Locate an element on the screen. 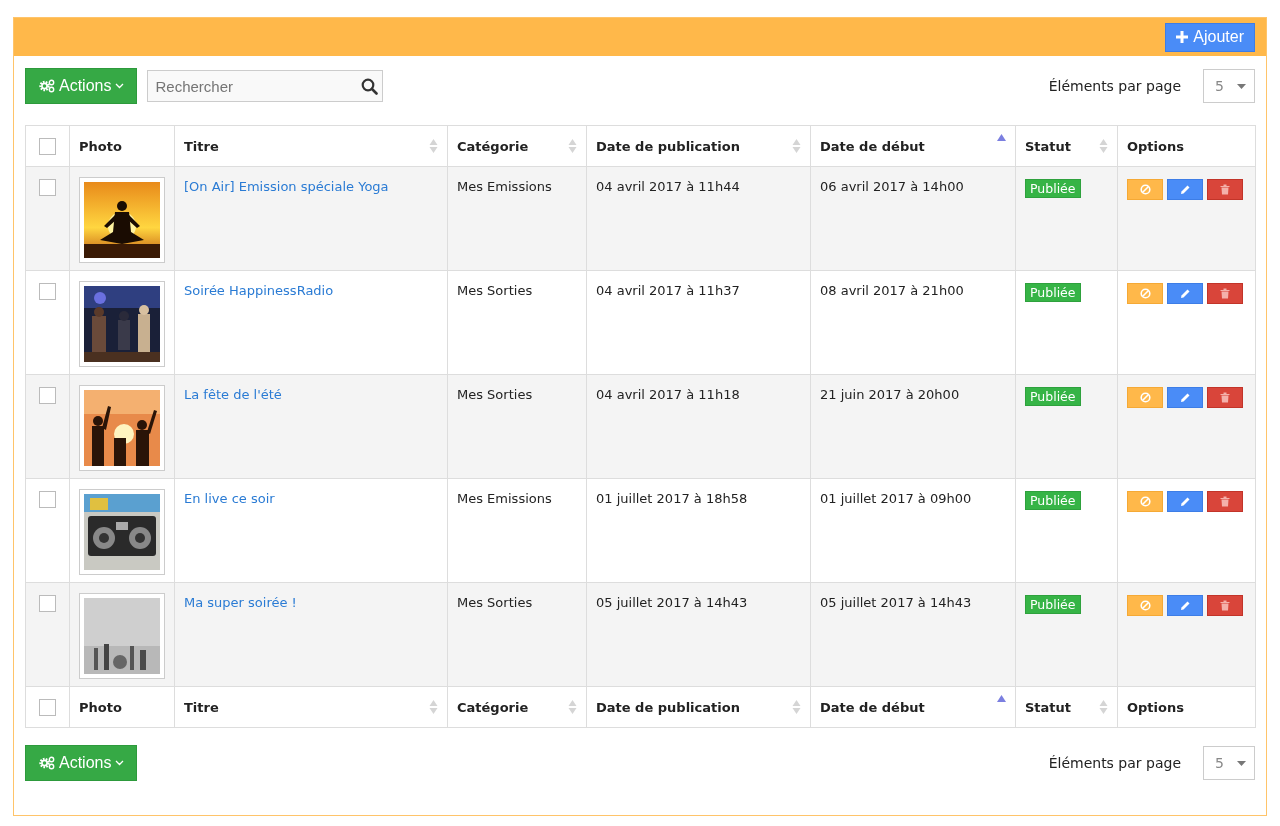 The width and height of the screenshot is (1280, 826). title-link: Ma super soirée ! is located at coordinates (240, 602).